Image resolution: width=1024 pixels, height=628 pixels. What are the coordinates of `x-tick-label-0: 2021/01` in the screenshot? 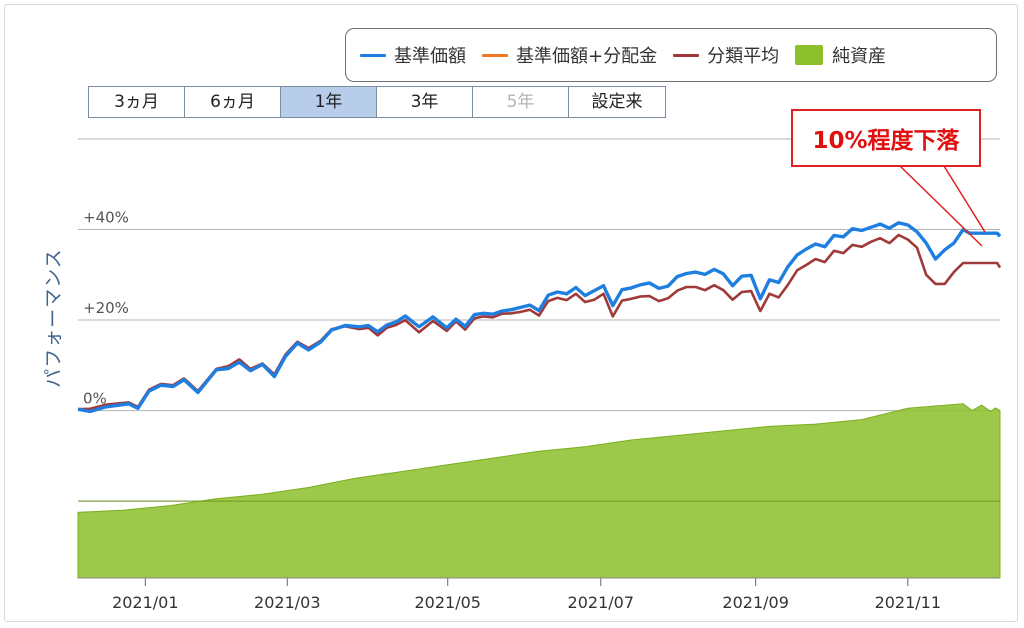 It's located at (145, 602).